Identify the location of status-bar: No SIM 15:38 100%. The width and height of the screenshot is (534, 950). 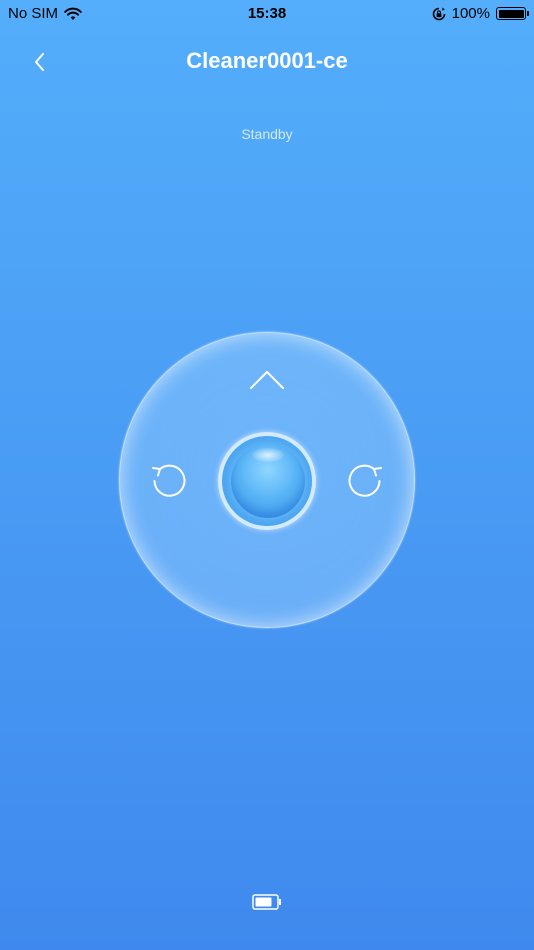
(267, 14).